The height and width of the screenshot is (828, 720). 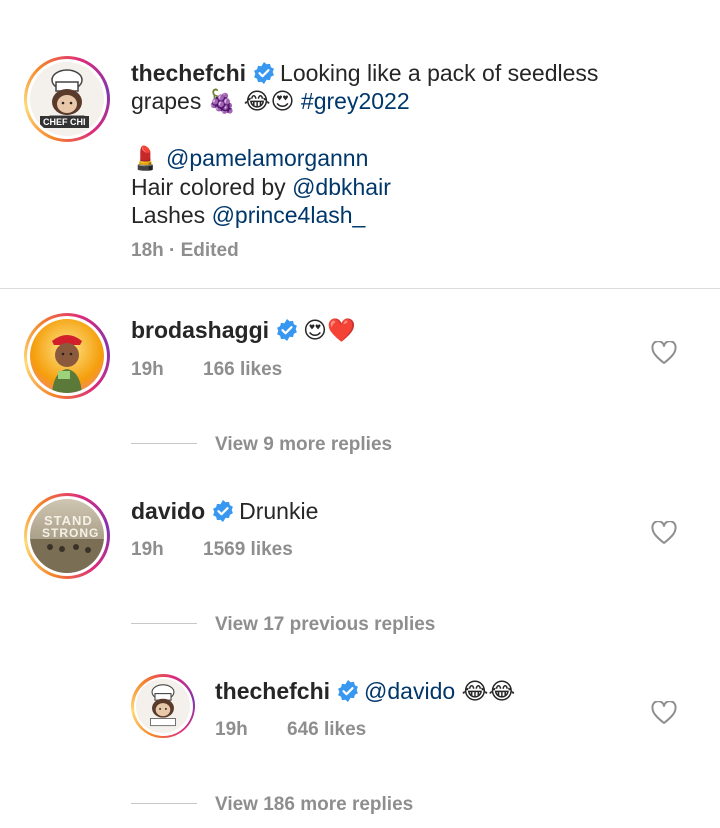 What do you see at coordinates (188, 73) in the screenshot?
I see `caption-username: thechefchi` at bounding box center [188, 73].